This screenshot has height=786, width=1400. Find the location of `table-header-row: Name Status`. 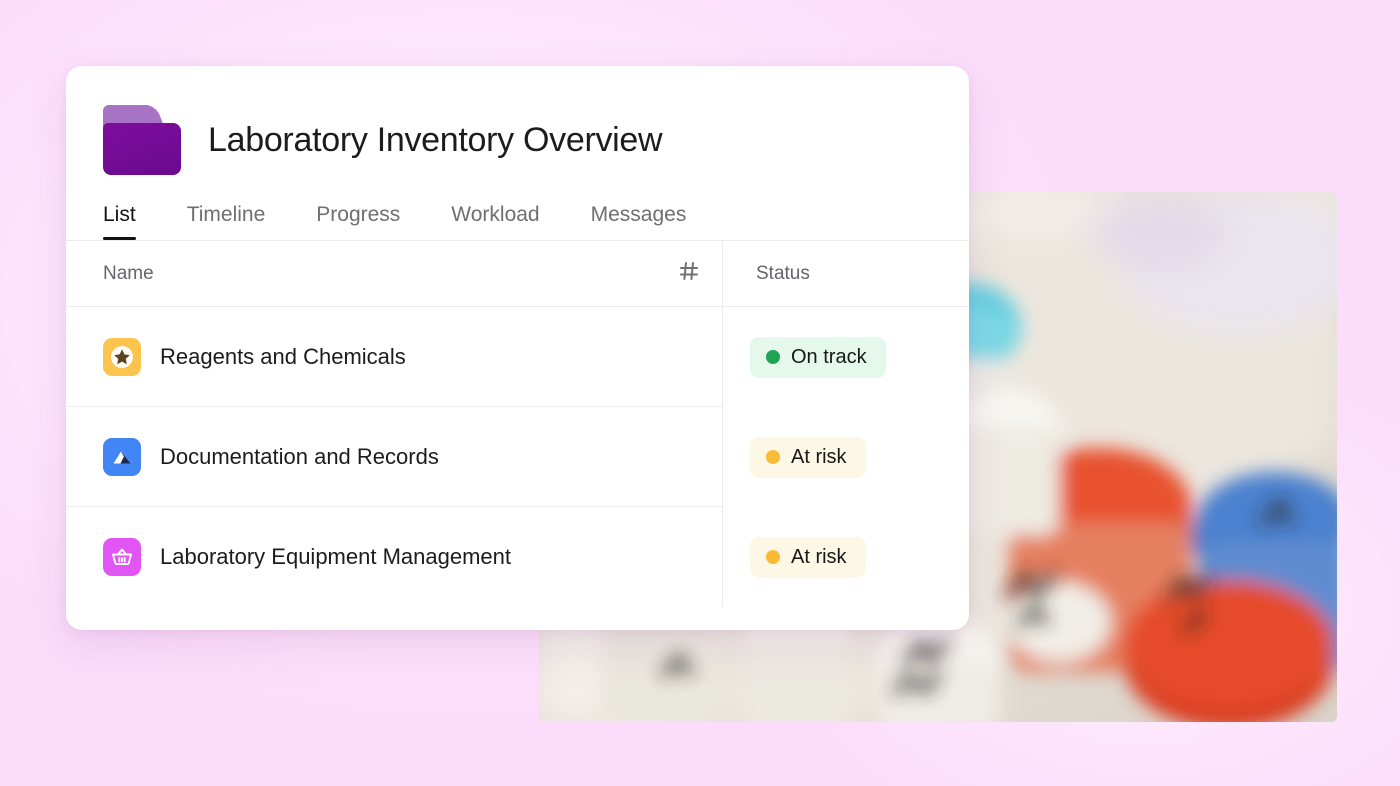

table-header-row: Name Status is located at coordinates (517, 274).